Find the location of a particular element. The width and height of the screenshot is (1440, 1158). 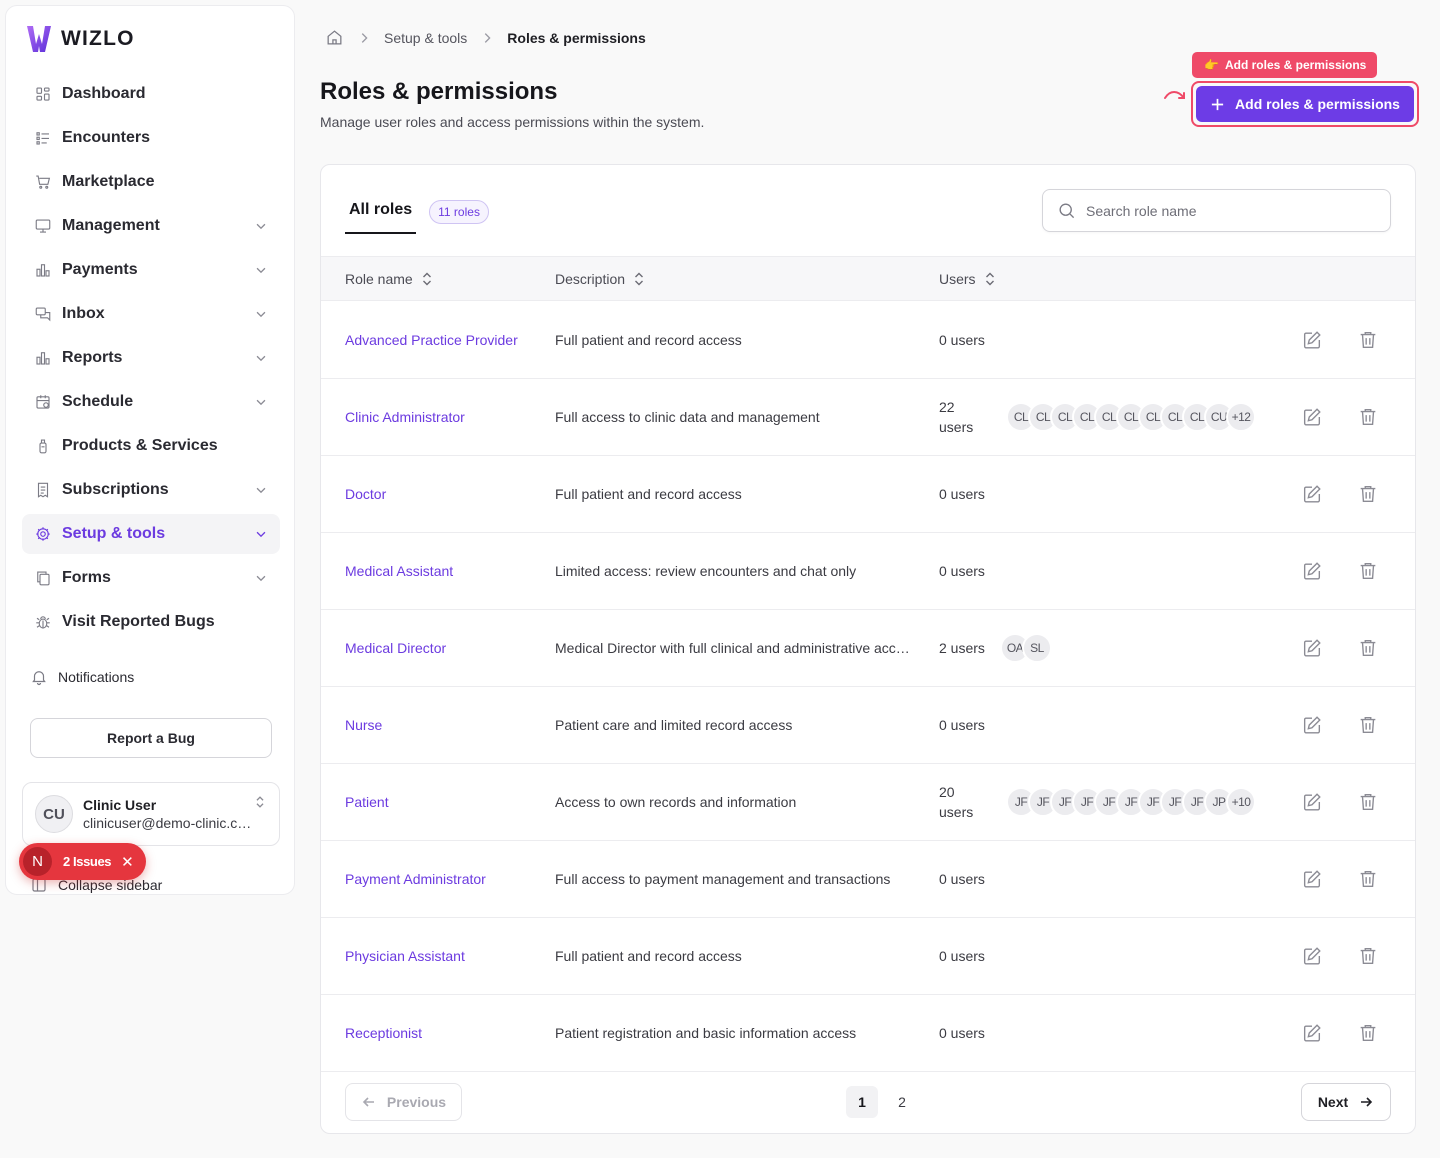

add-roles-button: Add roles & permissions is located at coordinates (1305, 104).